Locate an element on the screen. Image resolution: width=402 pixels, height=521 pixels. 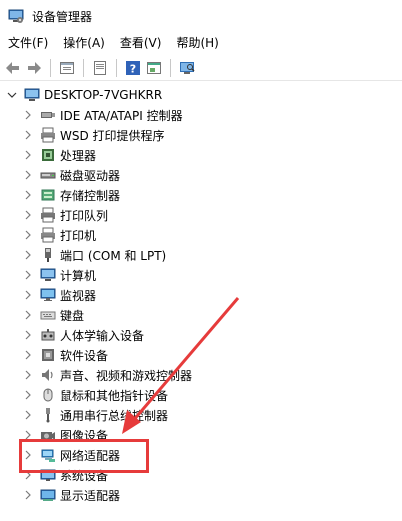
tree-item: 打印队列 is located at coordinates (201, 215).